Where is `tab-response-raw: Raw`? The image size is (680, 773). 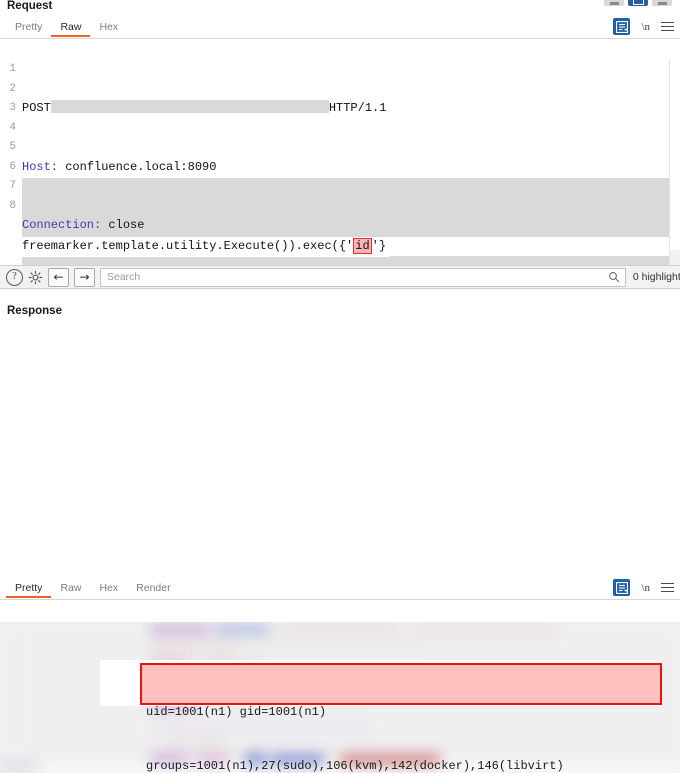 tab-response-raw: Raw is located at coordinates (70, 588).